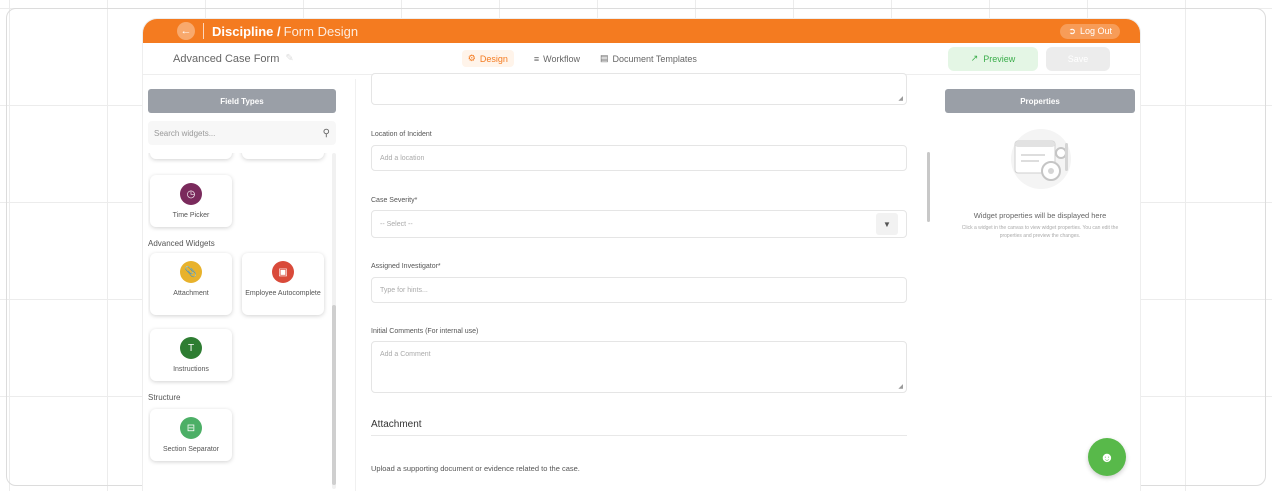 This screenshot has height=491, width=1272. Describe the element at coordinates (326, 133) in the screenshot. I see `search-icon: ⚲` at that location.